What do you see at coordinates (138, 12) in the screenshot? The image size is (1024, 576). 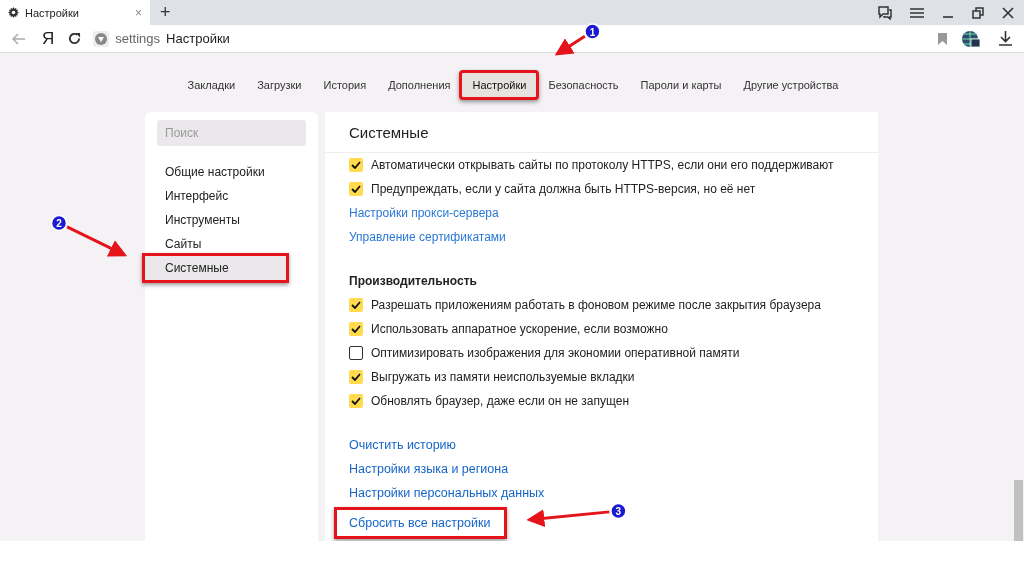 I see `close-tab-button: ×` at bounding box center [138, 12].